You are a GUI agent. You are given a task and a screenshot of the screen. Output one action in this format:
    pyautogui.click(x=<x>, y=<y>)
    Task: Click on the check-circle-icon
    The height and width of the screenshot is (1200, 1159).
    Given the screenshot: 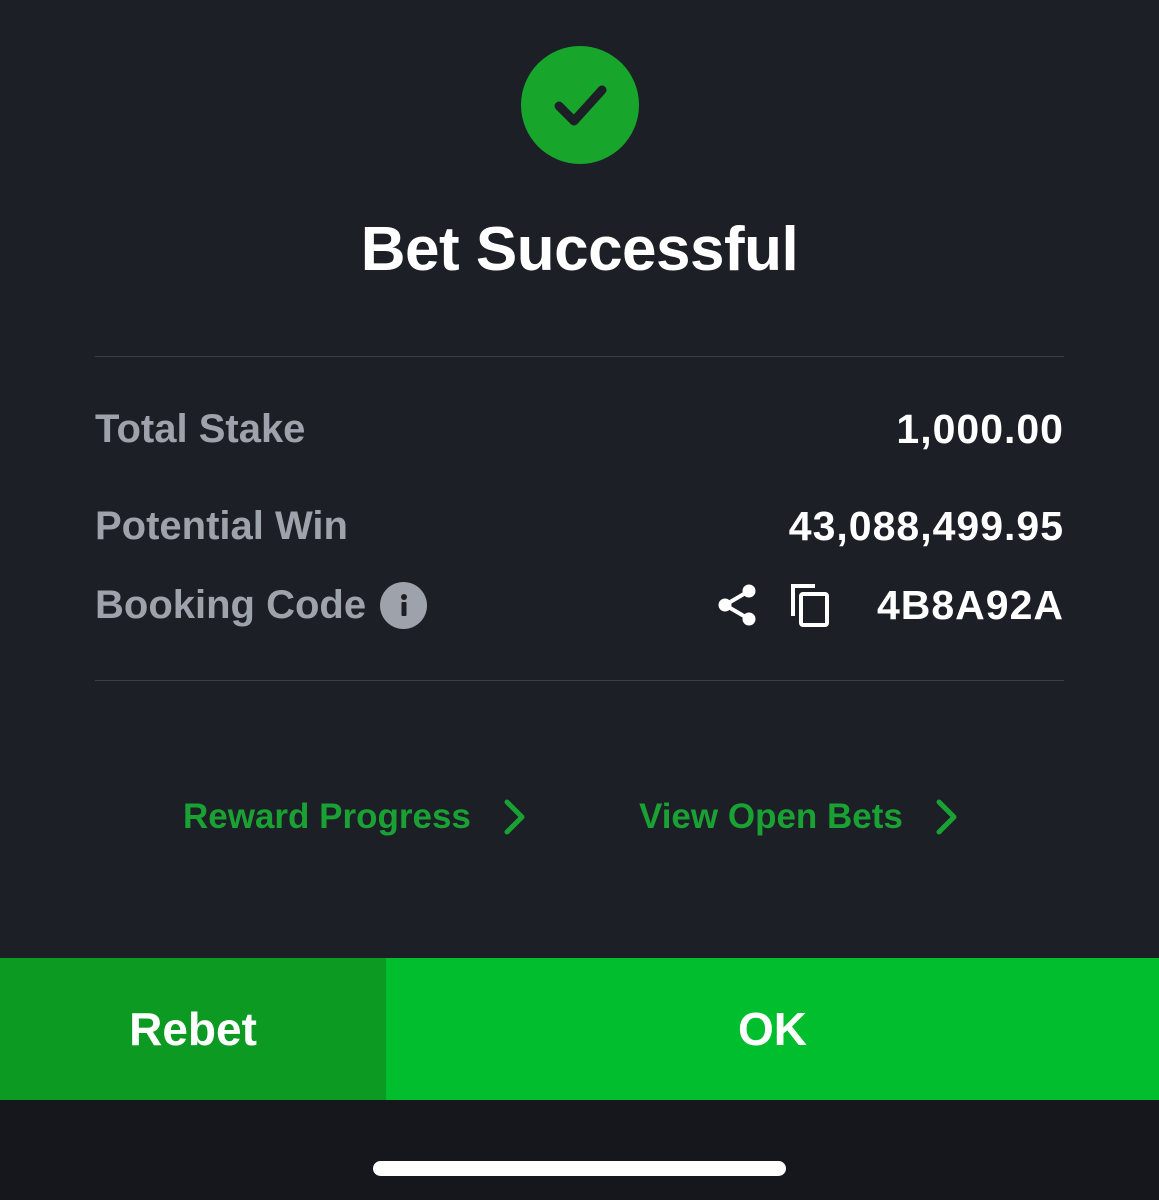 What is the action you would take?
    pyautogui.click(x=580, y=105)
    